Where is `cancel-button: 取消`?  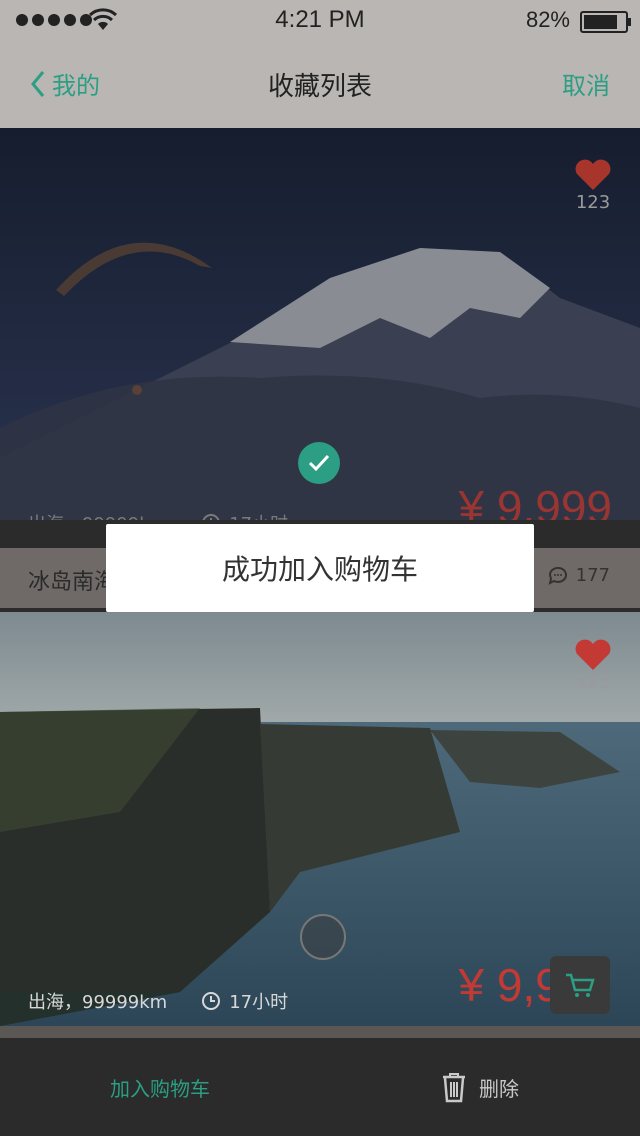 cancel-button: 取消 is located at coordinates (586, 83).